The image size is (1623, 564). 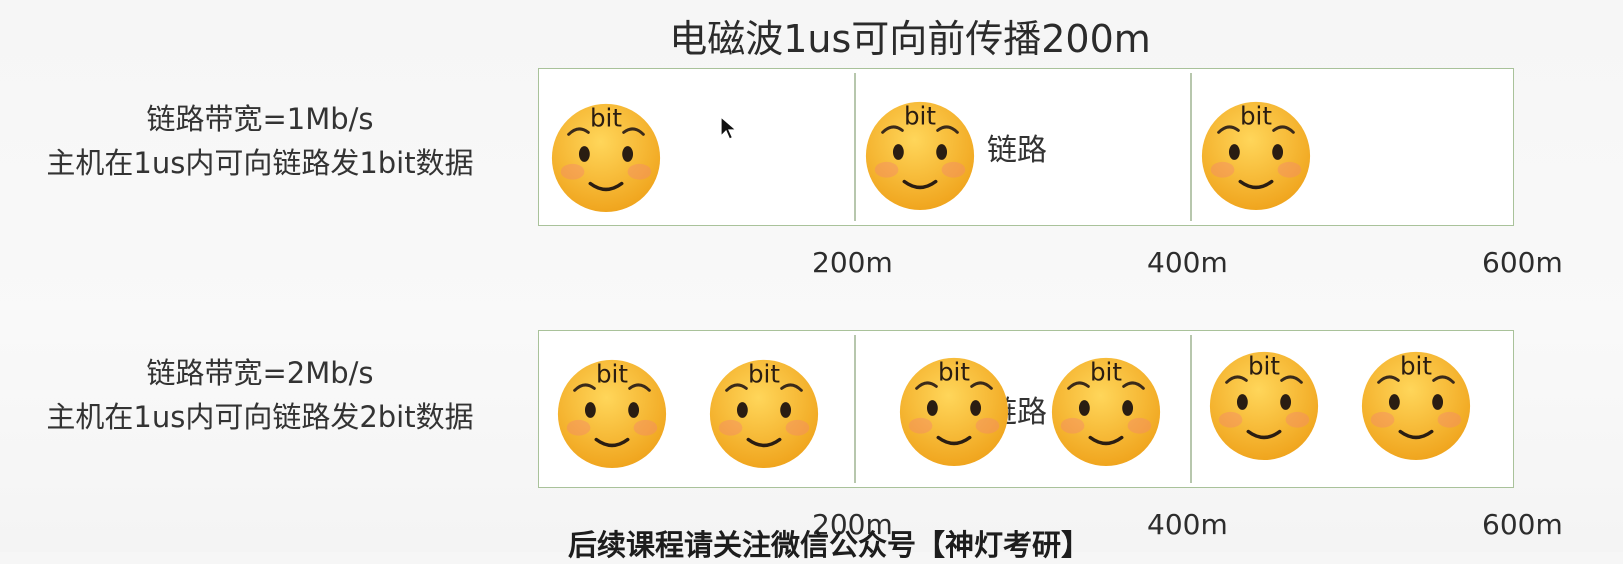 I want to click on row2-distance-400m: 400m, so click(x=1187, y=524).